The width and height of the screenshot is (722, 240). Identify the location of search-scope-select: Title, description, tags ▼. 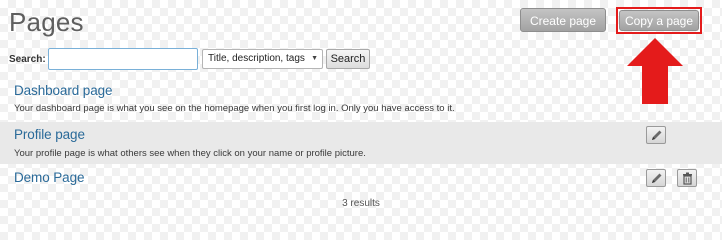
(262, 59).